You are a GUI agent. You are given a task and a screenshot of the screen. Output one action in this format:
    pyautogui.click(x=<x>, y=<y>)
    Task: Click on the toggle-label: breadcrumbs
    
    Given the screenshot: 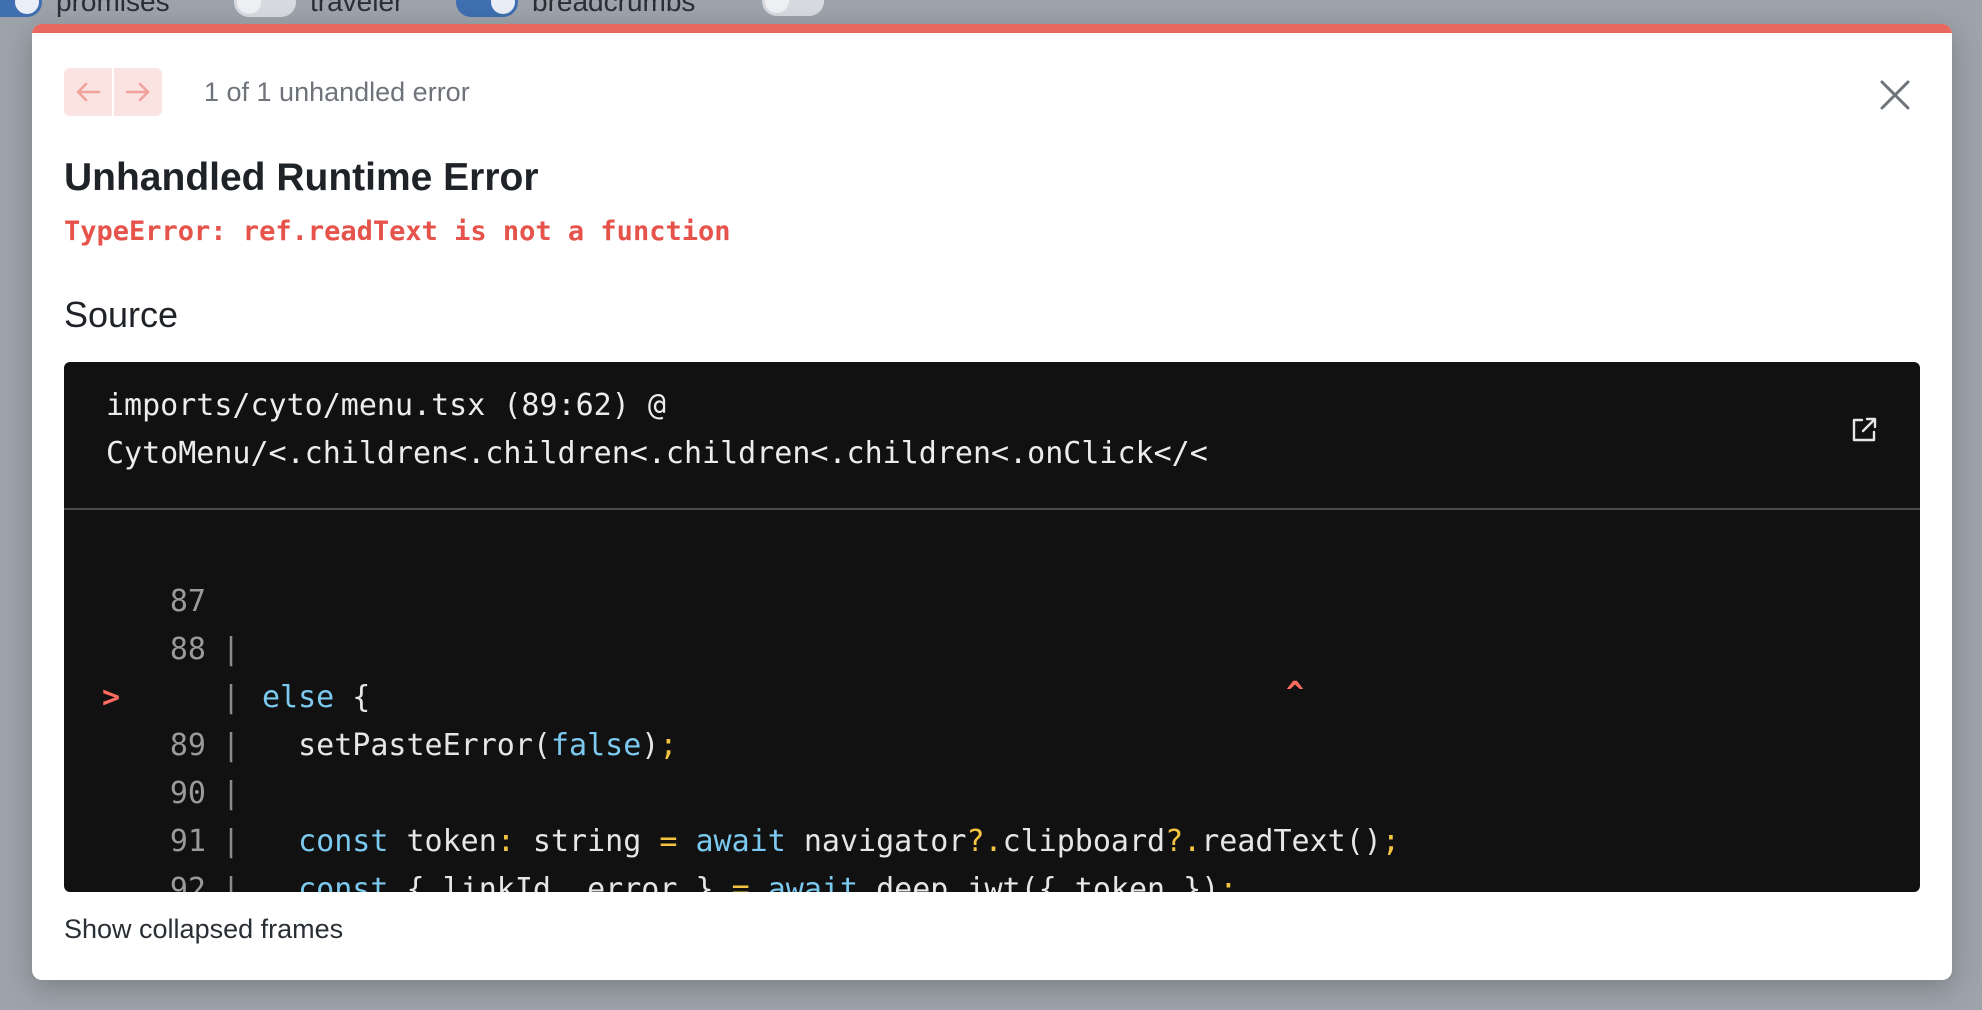 What is the action you would take?
    pyautogui.click(x=614, y=8)
    